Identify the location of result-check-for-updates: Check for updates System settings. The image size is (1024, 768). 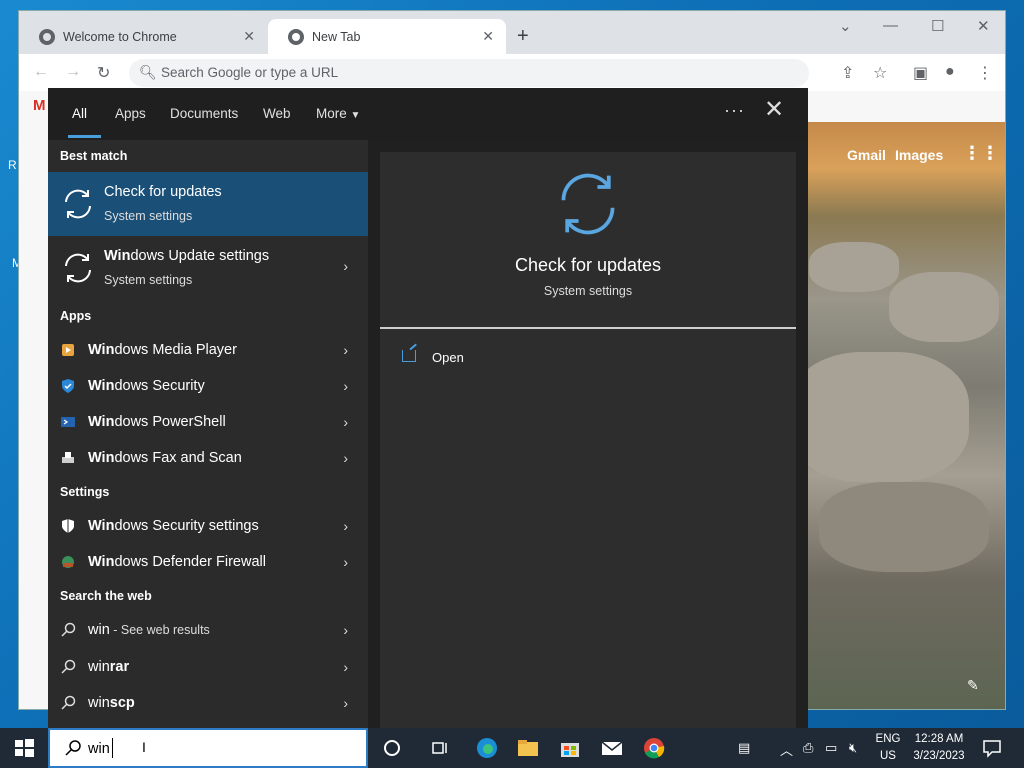
(208, 204).